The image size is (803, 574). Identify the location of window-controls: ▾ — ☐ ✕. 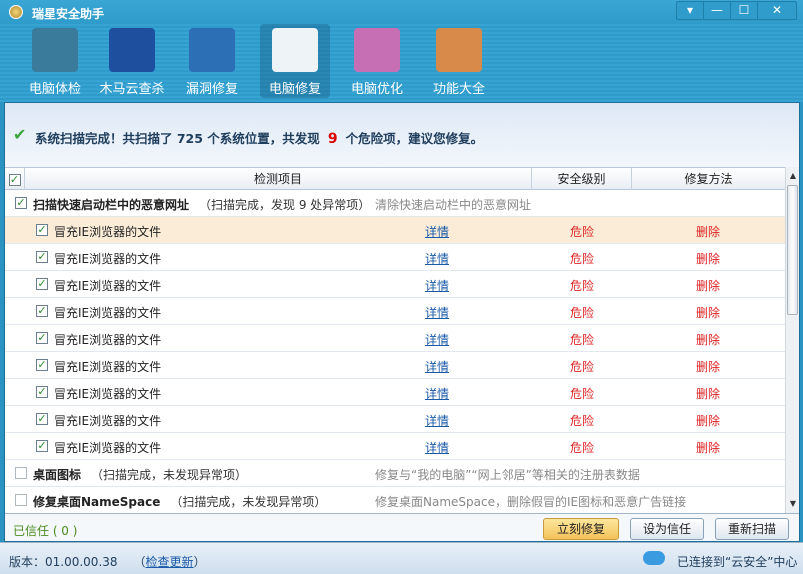
(736, 10).